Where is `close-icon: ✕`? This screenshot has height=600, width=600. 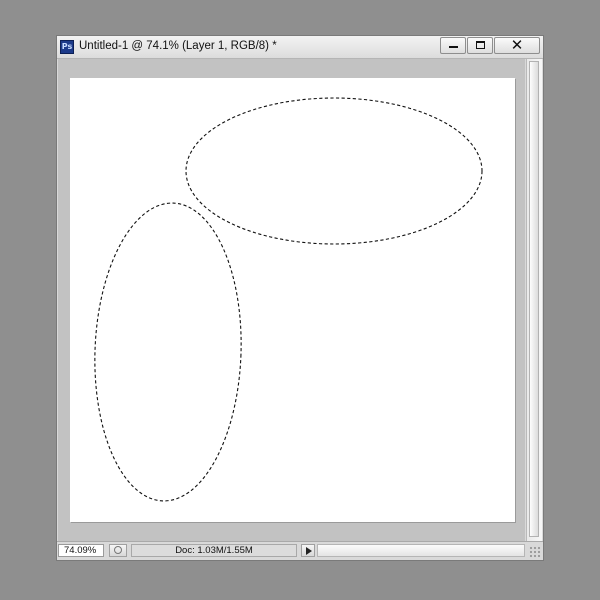 close-icon: ✕ is located at coordinates (517, 45).